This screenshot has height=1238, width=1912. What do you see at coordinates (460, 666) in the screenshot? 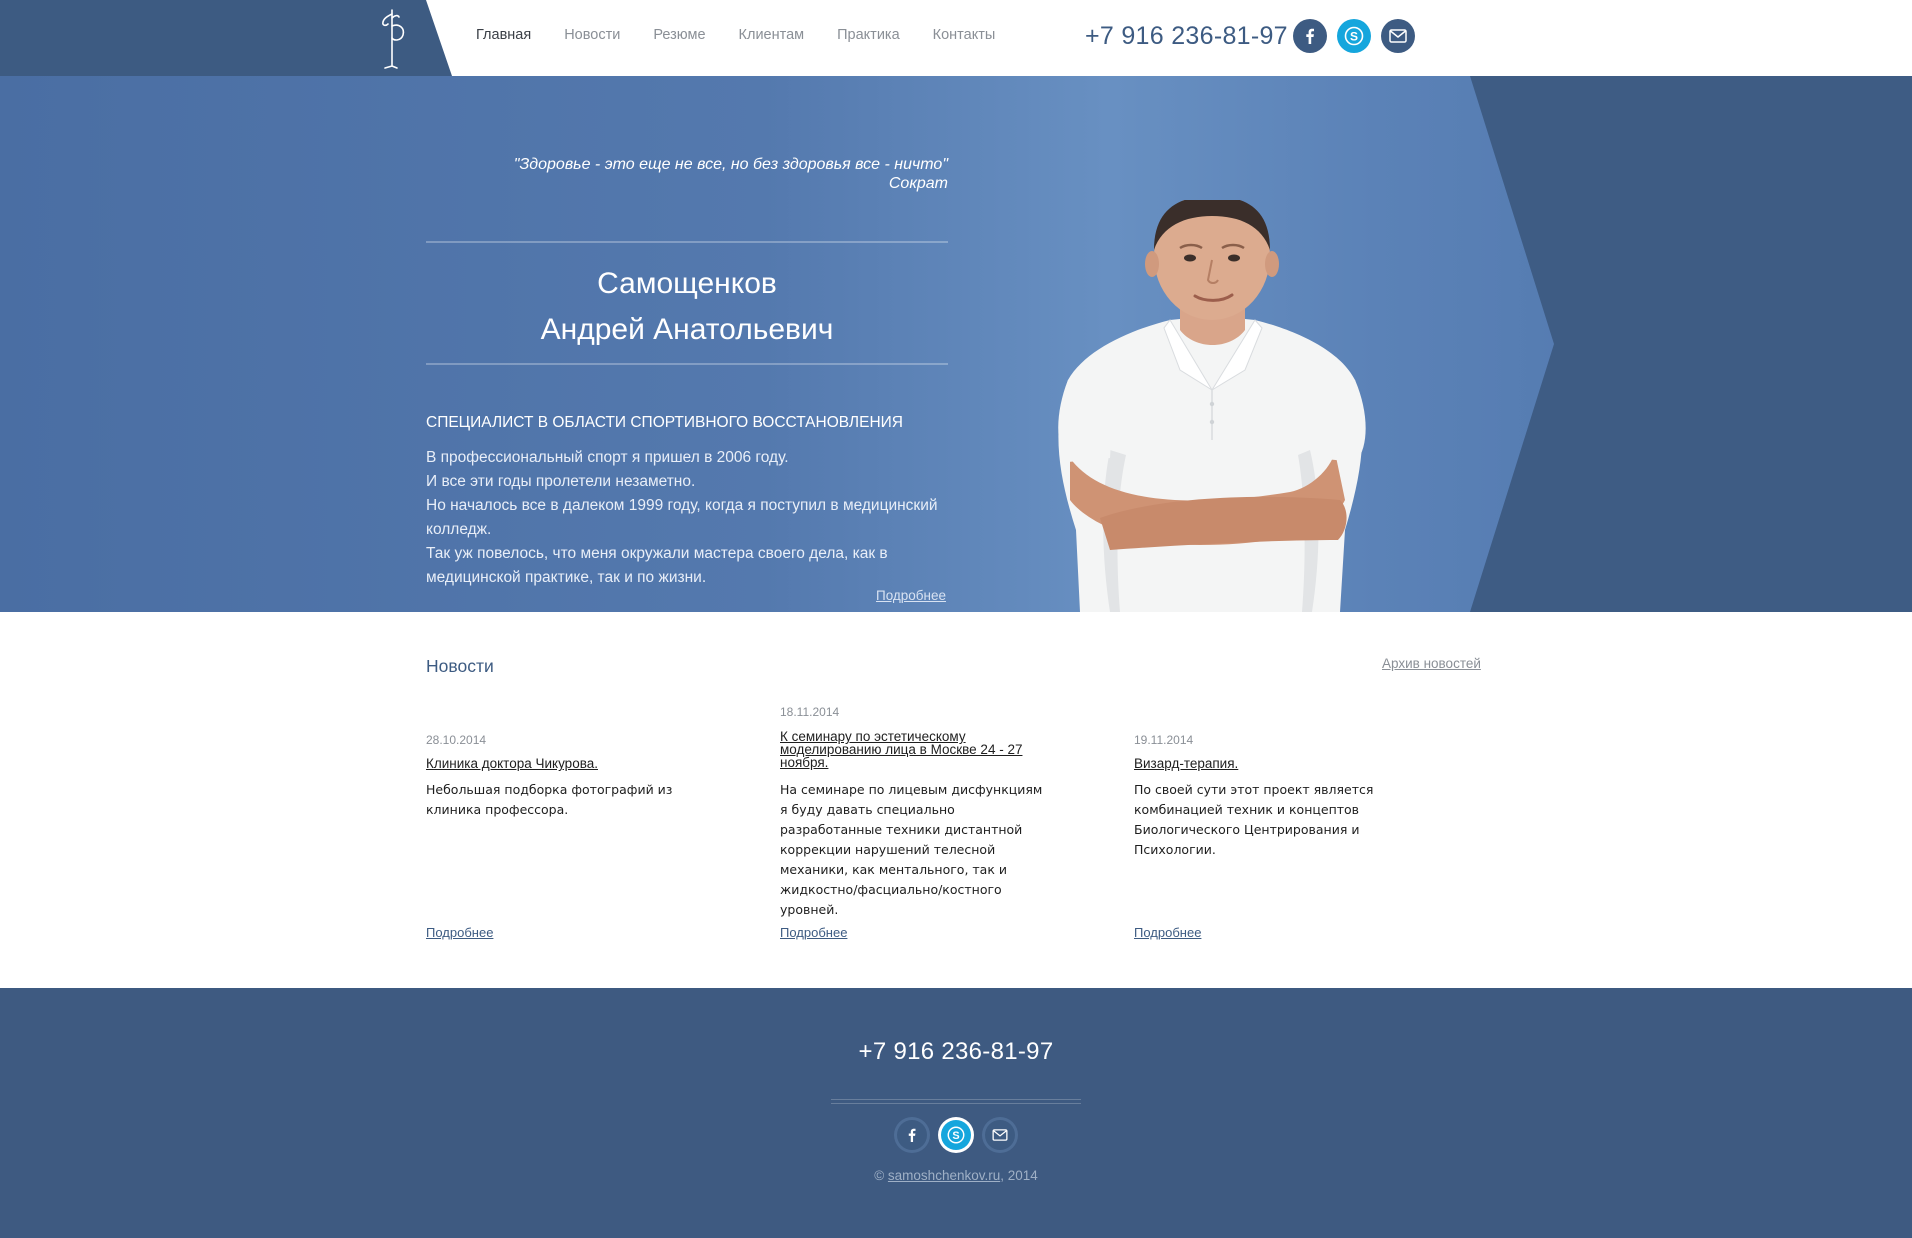
I see `news-section-title: Новости` at bounding box center [460, 666].